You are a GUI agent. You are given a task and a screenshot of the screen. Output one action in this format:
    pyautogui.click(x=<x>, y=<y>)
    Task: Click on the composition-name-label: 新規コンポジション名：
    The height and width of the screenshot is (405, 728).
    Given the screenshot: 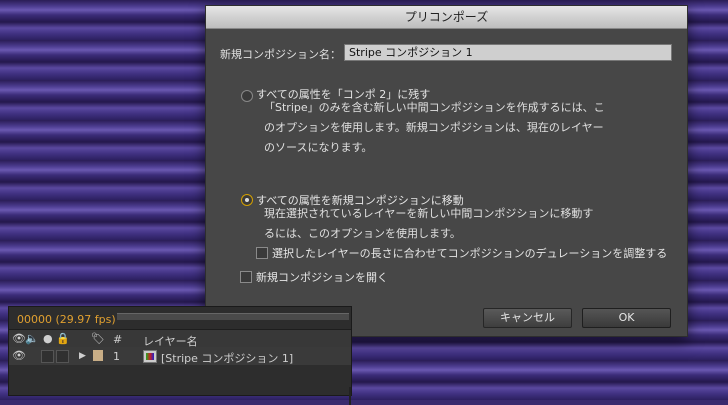 What is the action you would take?
    pyautogui.click(x=280, y=54)
    